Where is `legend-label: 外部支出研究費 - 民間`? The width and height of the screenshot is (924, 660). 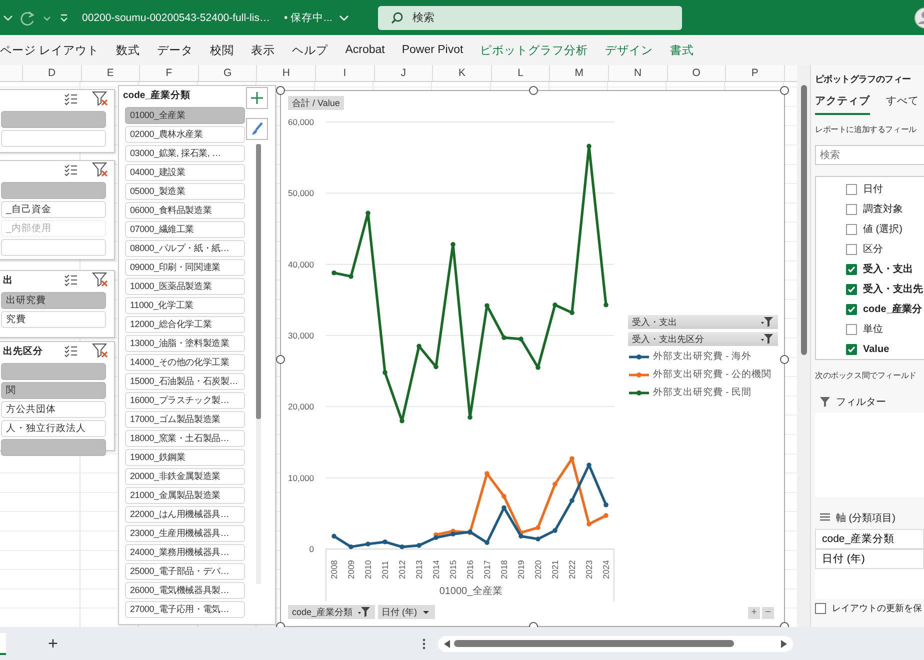 legend-label: 外部支出研究費 - 民間 is located at coordinates (702, 392).